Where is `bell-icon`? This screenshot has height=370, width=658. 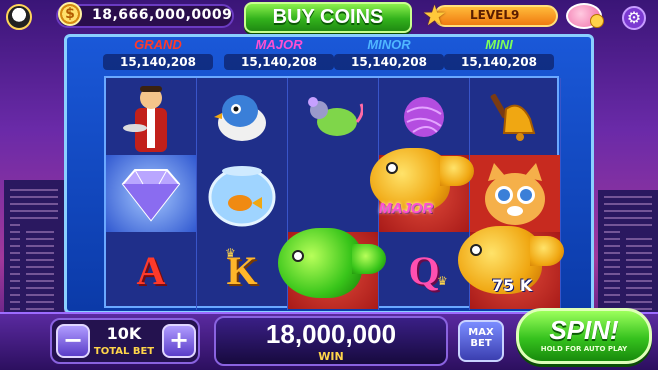
bell-icon is located at coordinates (515, 116).